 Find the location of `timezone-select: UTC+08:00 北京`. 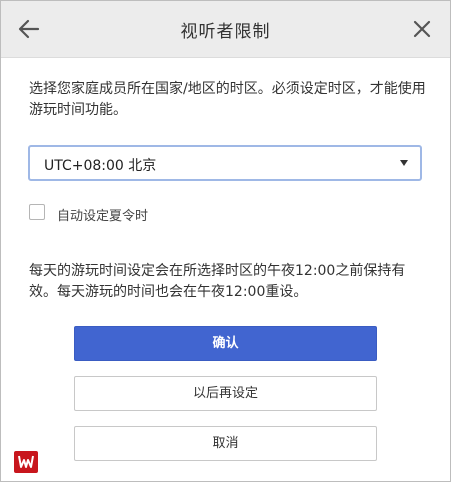

timezone-select: UTC+08:00 北京 is located at coordinates (225, 163).